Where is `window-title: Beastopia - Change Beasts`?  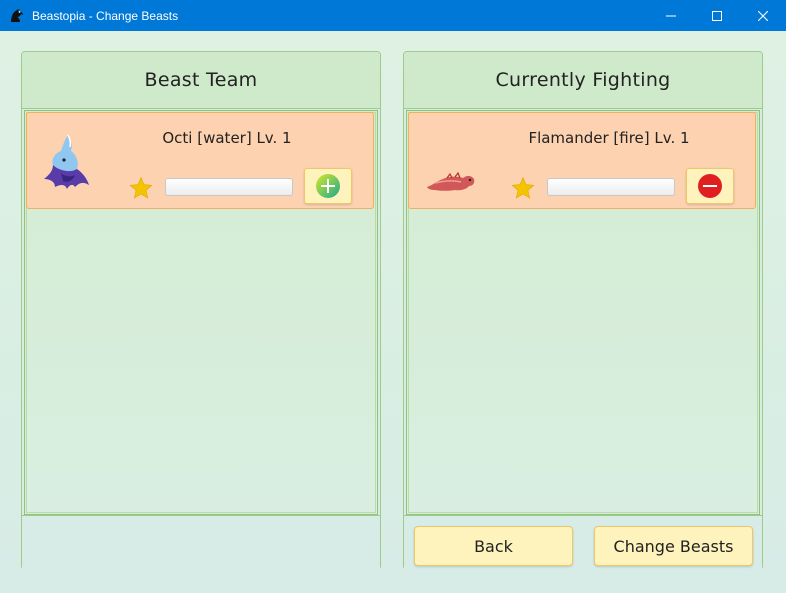
window-title: Beastopia - Change Beasts is located at coordinates (105, 16).